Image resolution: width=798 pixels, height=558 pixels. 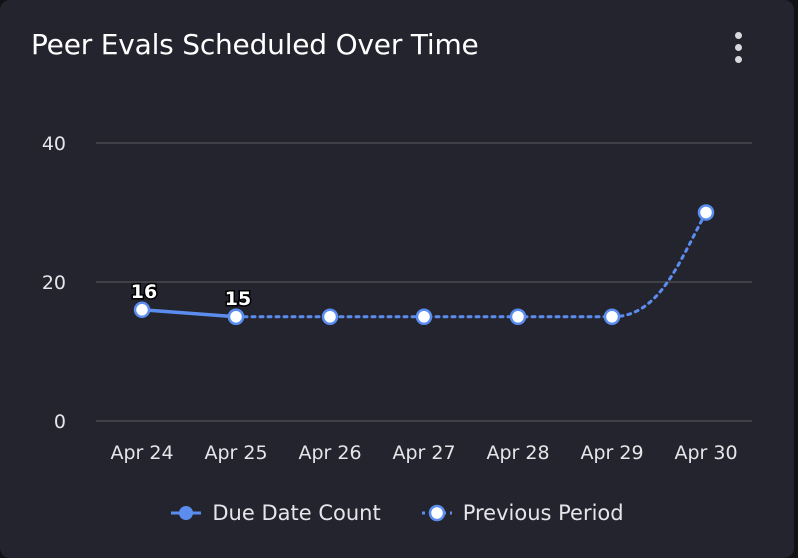 What do you see at coordinates (141, 453) in the screenshot?
I see `x-tick-label: Apr 24` at bounding box center [141, 453].